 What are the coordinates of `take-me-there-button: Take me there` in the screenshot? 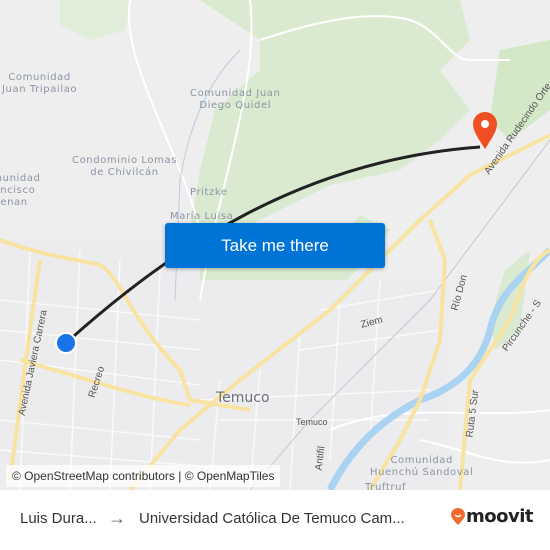 It's located at (275, 245).